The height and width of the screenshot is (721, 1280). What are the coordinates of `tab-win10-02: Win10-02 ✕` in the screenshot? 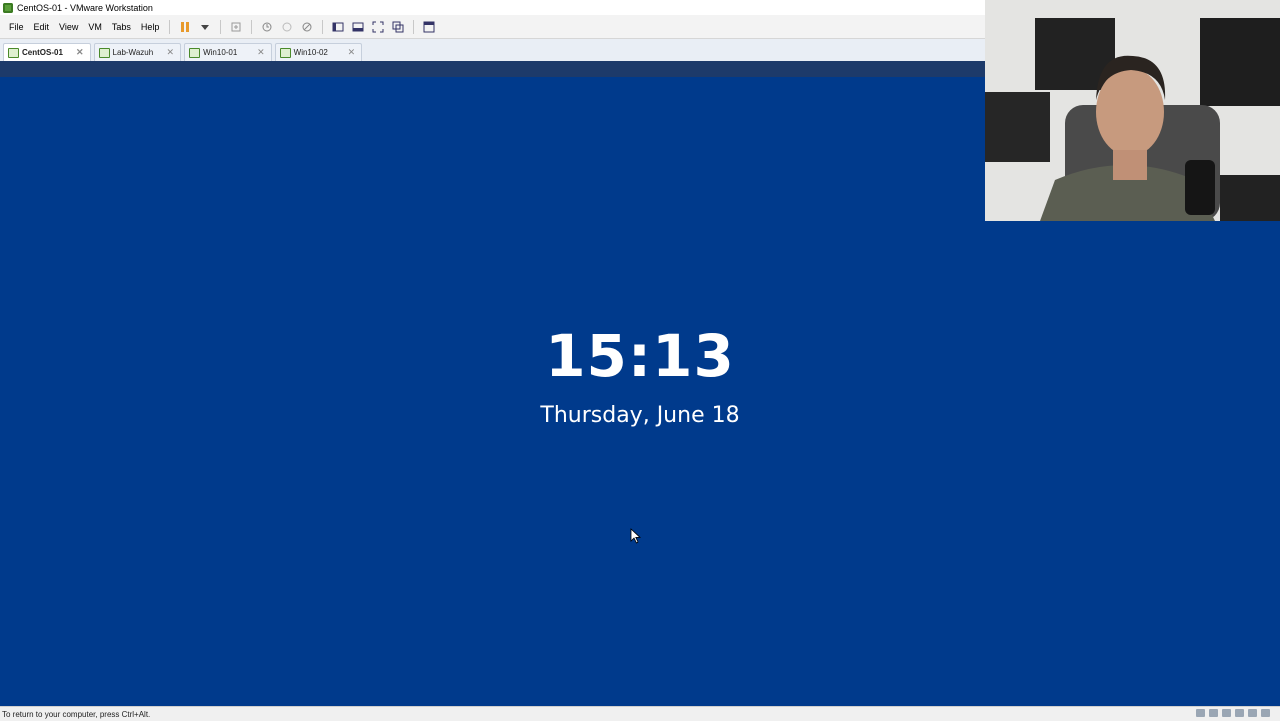 It's located at (318, 52).